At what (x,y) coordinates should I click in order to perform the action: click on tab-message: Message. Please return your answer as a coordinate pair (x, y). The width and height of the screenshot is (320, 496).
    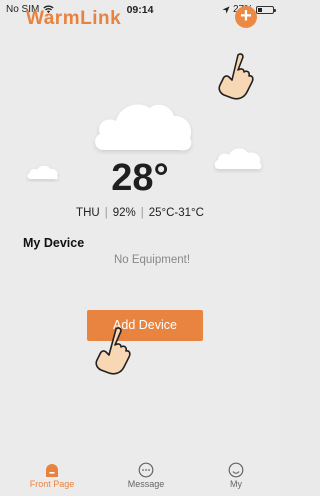
    Looking at the image, I should click on (146, 475).